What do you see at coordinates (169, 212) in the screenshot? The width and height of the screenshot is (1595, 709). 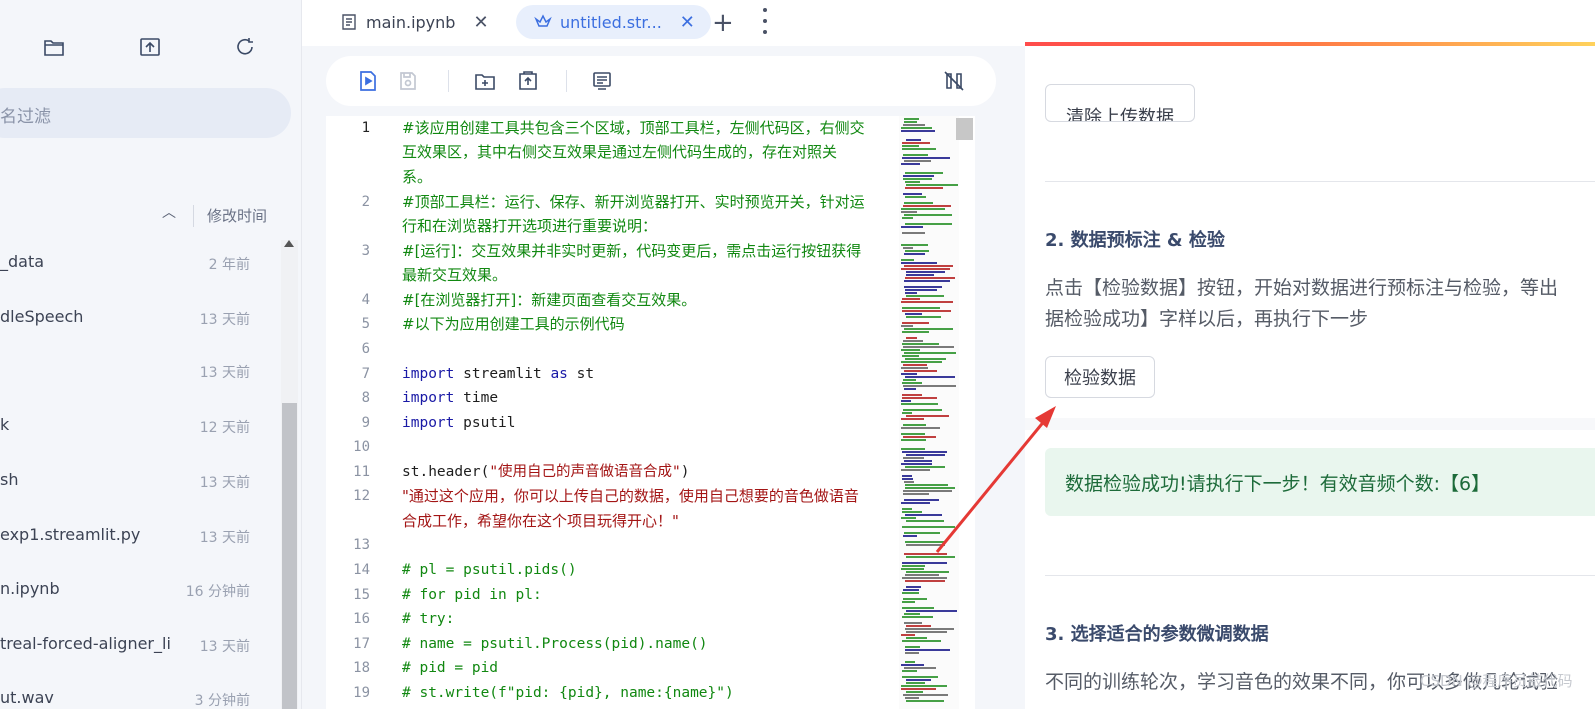 I see `sort-caret-icon: ︿` at bounding box center [169, 212].